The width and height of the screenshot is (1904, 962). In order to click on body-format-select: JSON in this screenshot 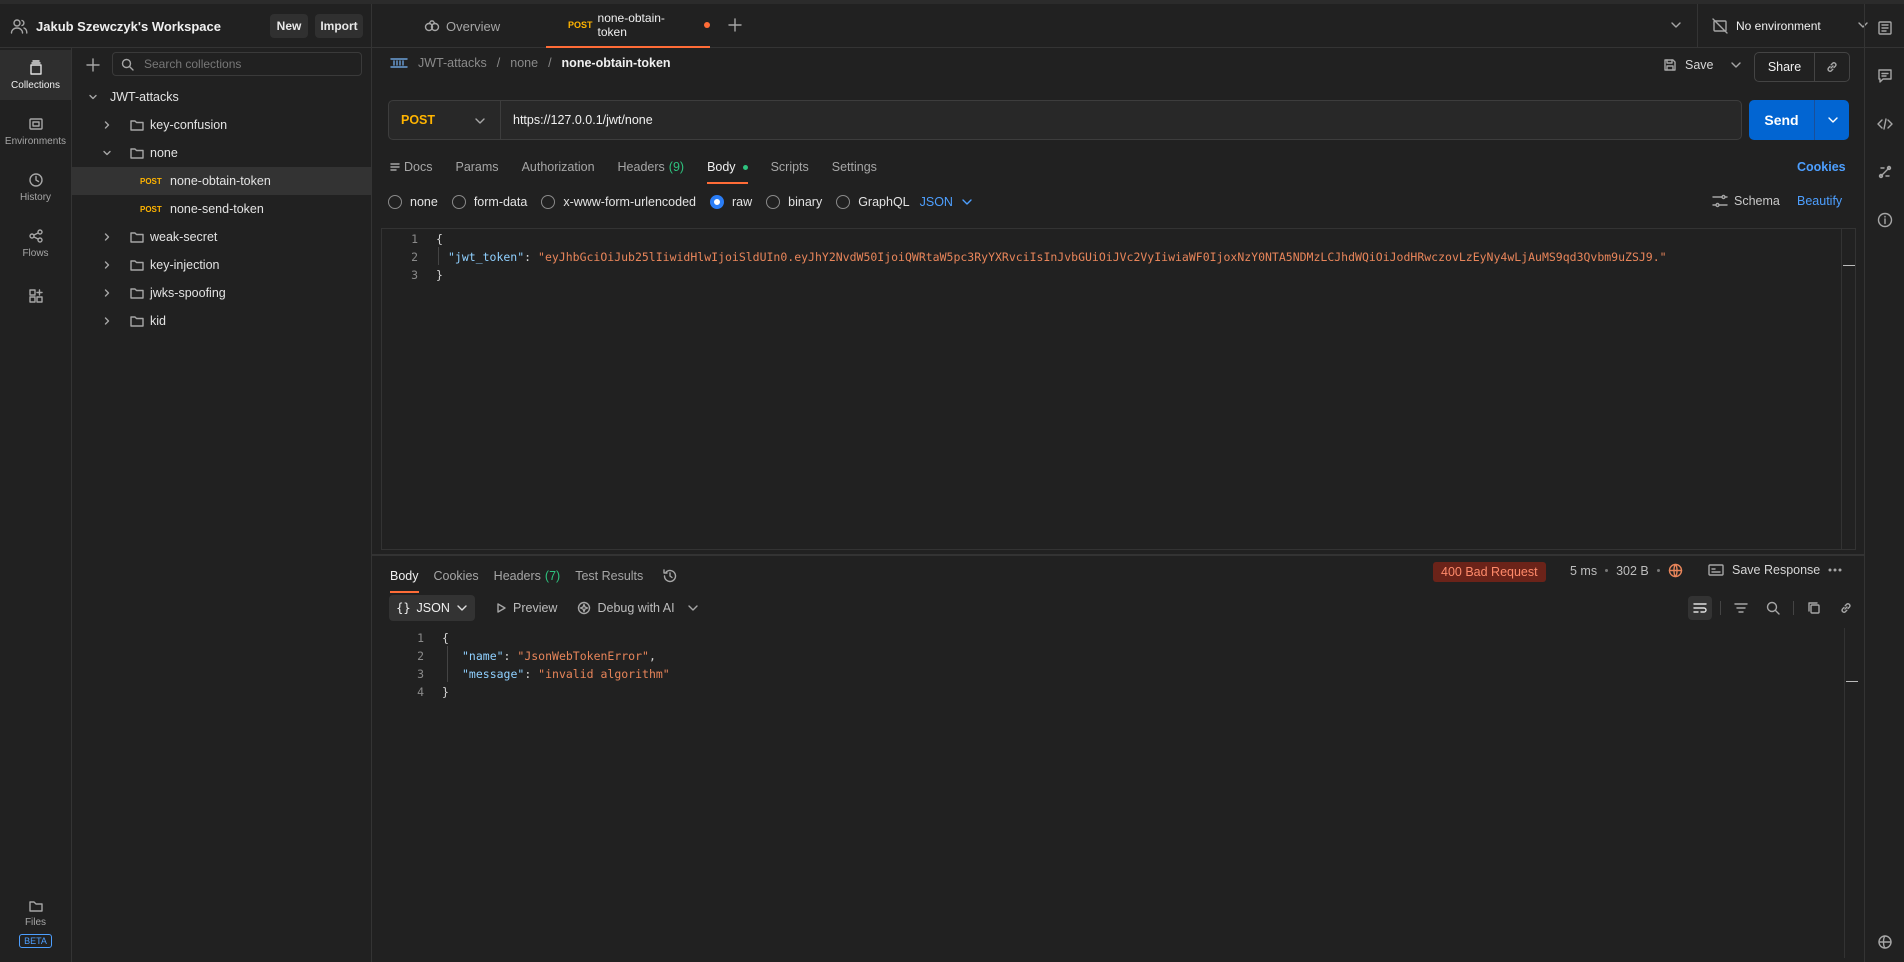, I will do `click(946, 202)`.